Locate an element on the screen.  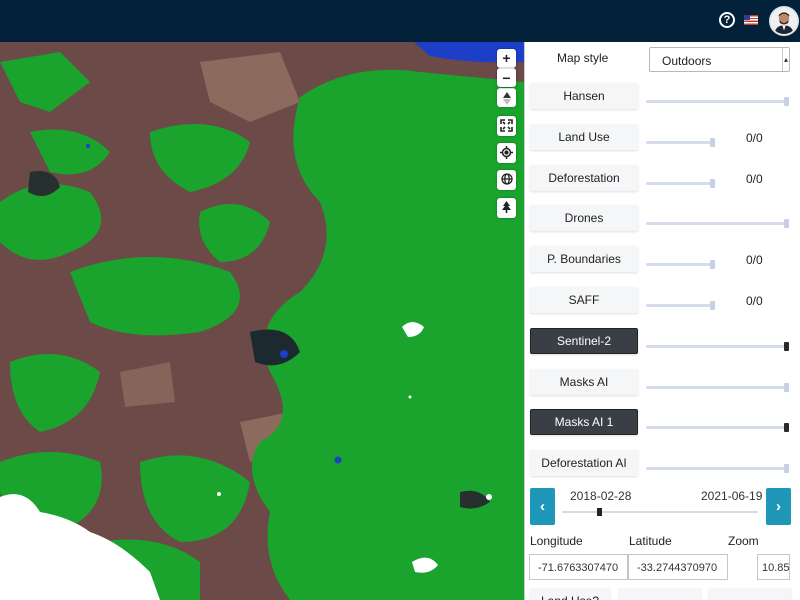
layer-button: Drones is located at coordinates (584, 218).